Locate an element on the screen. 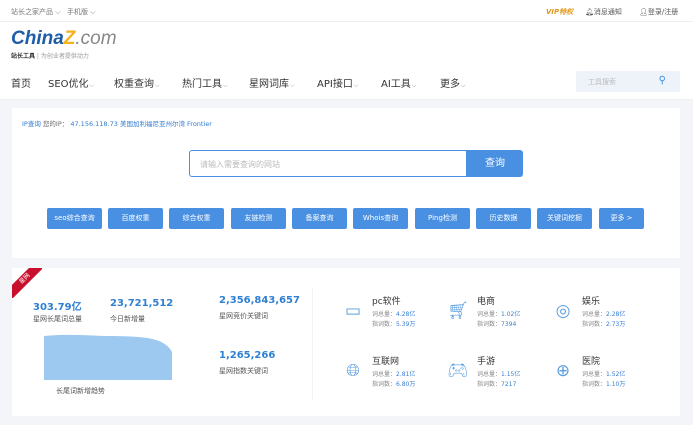 The height and width of the screenshot is (425, 693). bid-keywords-value: 2,356,843,657 is located at coordinates (259, 300).